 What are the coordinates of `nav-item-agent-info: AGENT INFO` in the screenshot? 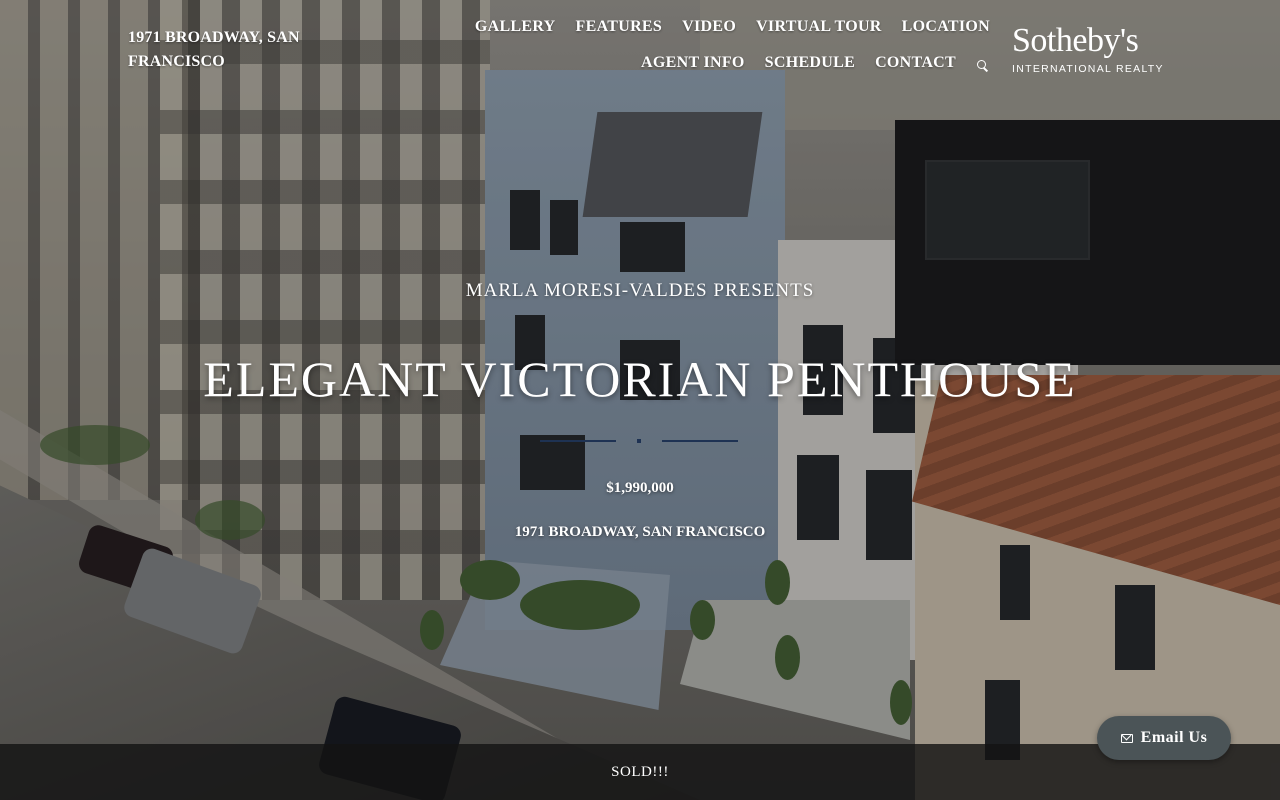 It's located at (693, 63).